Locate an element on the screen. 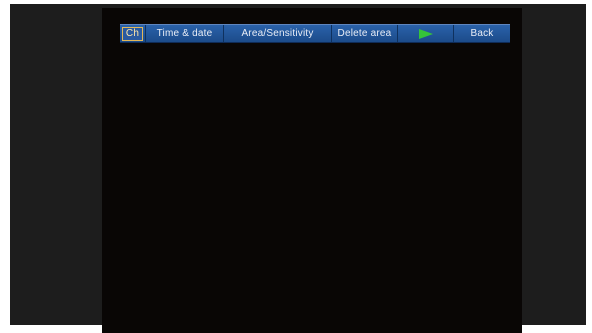 The image size is (592, 333). menu-item-time-date: Time & date is located at coordinates (185, 33).